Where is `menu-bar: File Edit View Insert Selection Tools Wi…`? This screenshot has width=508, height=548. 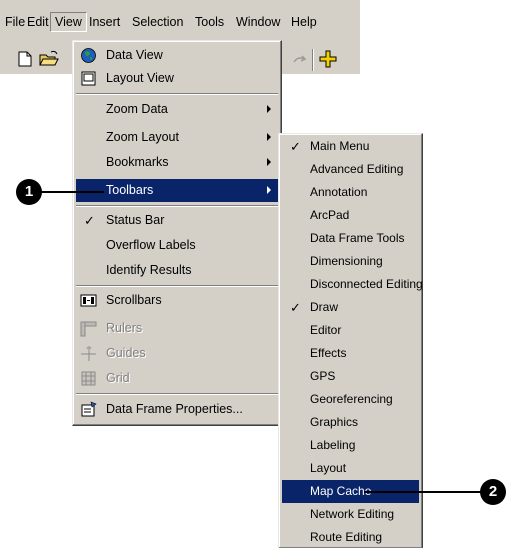 menu-bar: File Edit View Insert Selection Tools Wi… is located at coordinates (180, 22).